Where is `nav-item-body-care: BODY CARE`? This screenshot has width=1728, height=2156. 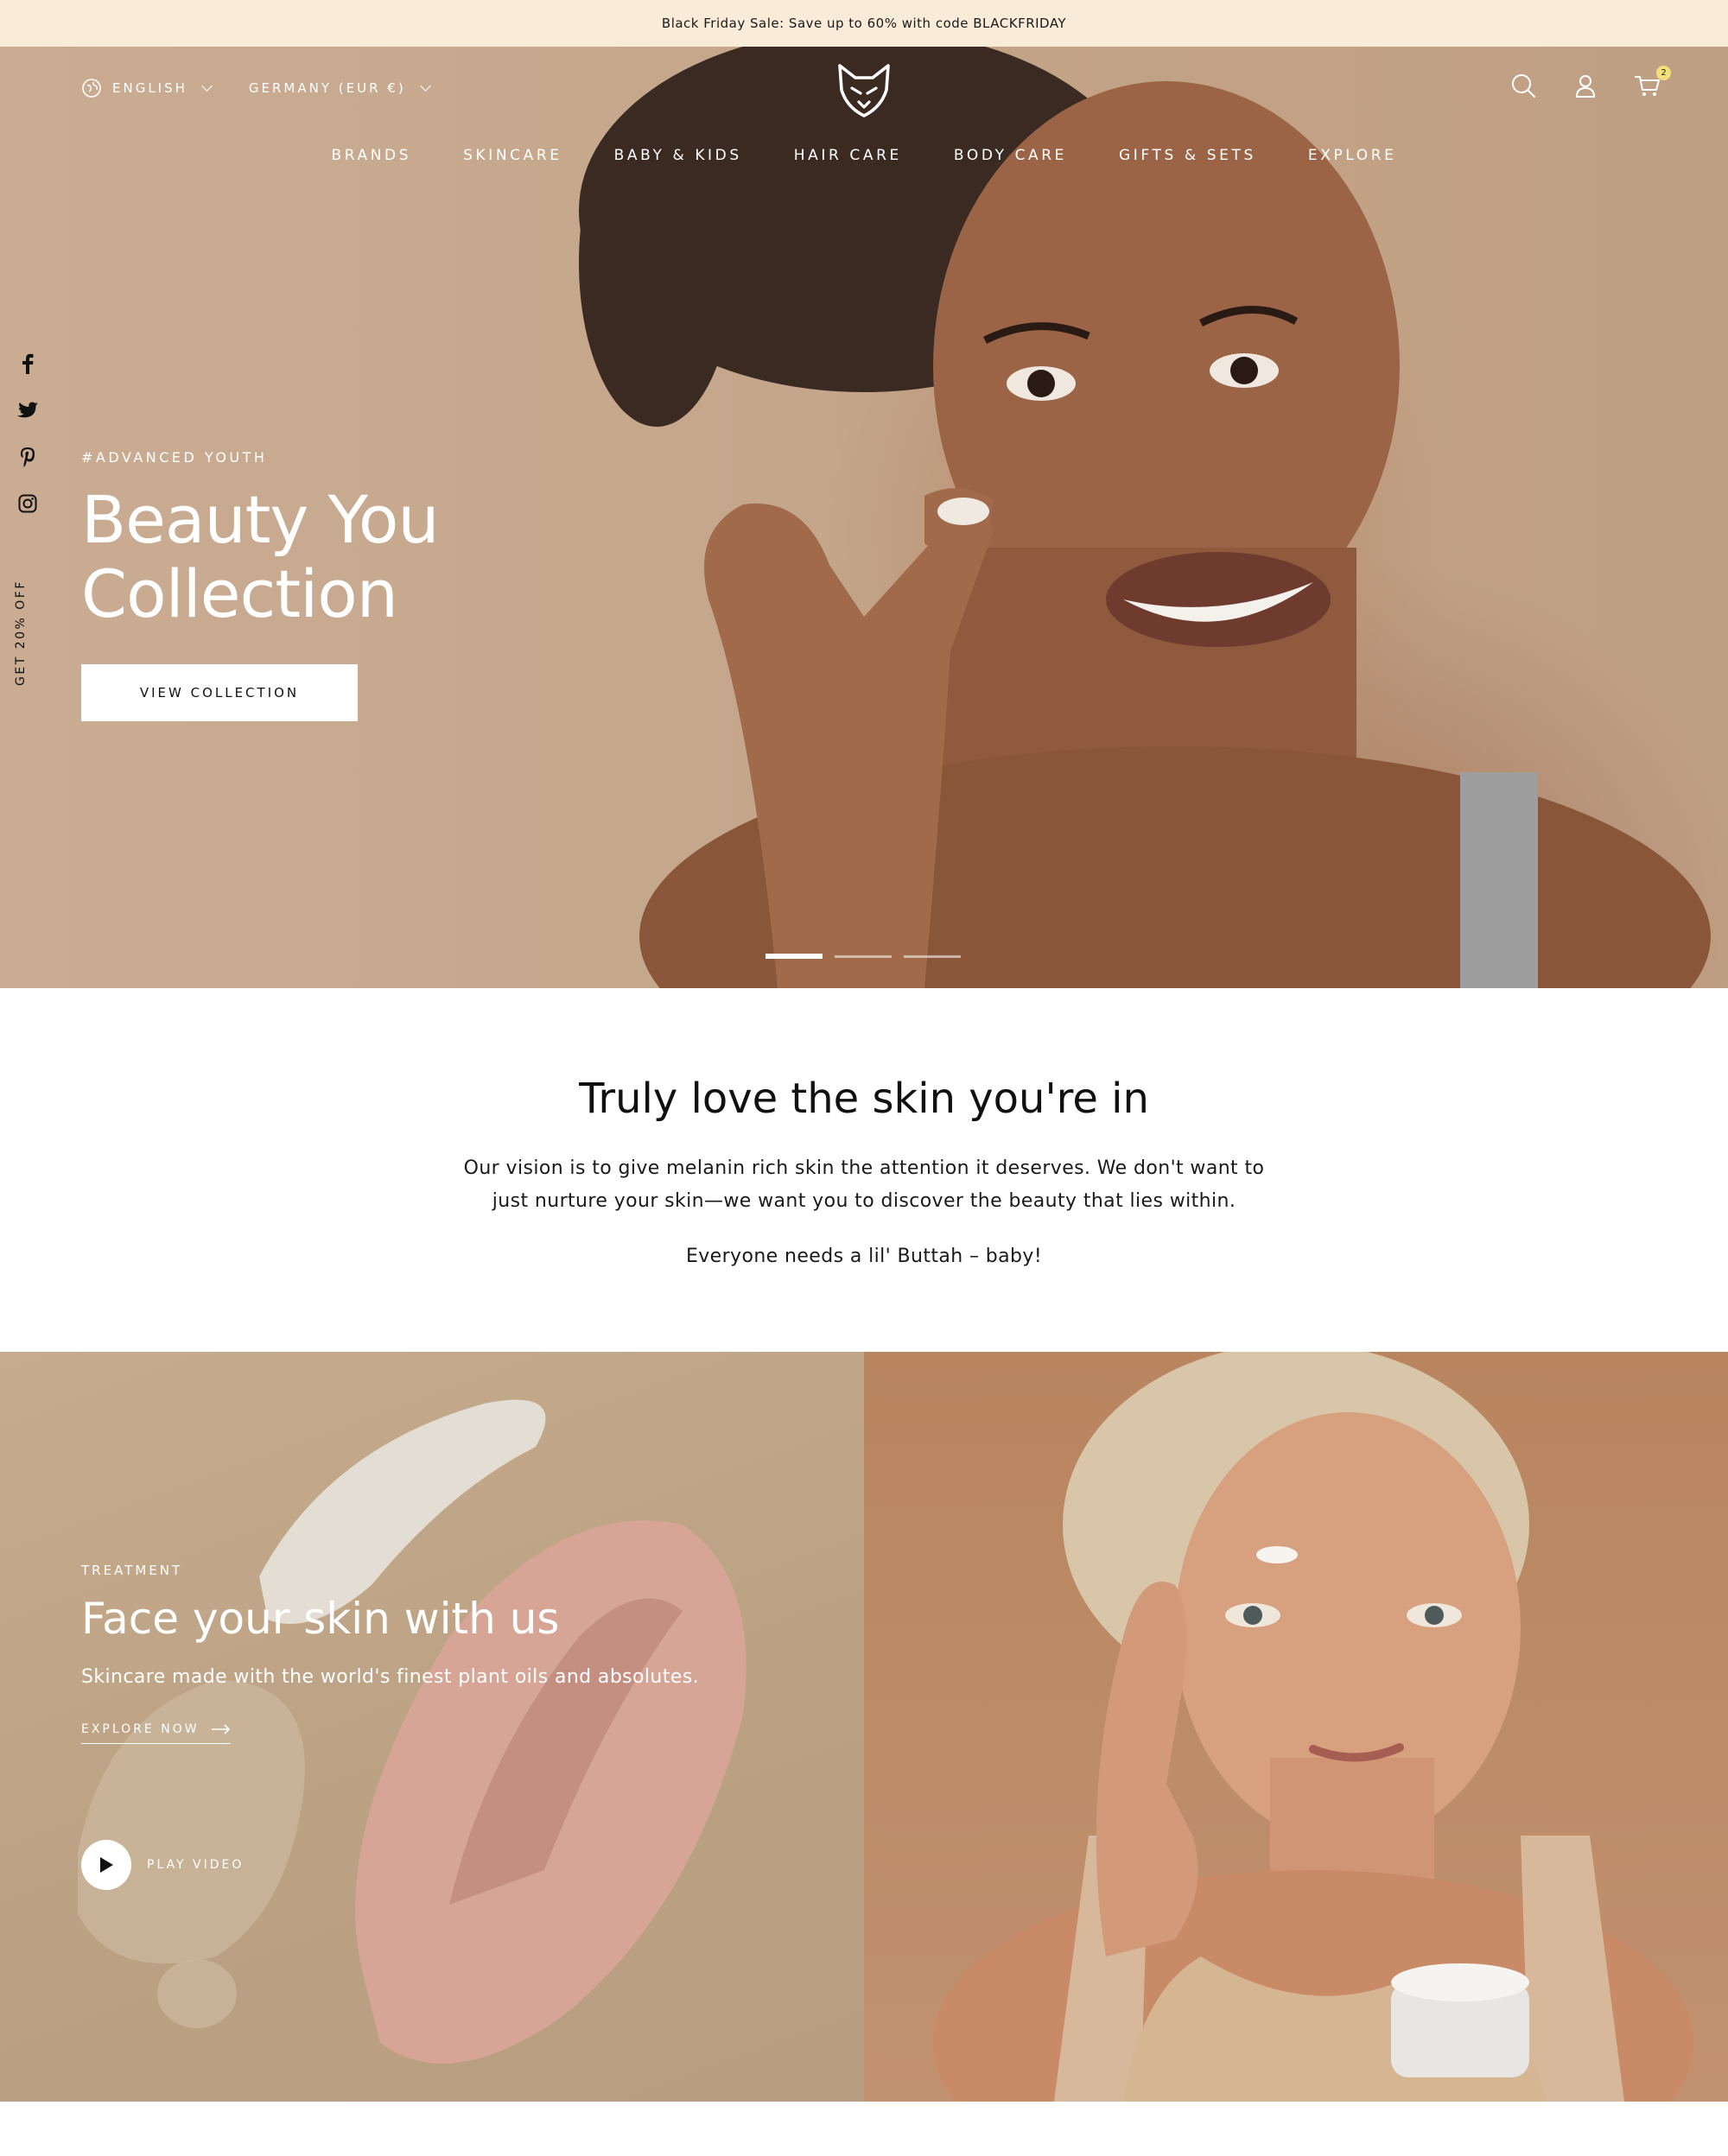
nav-item-body-care: BODY CARE is located at coordinates (1010, 155).